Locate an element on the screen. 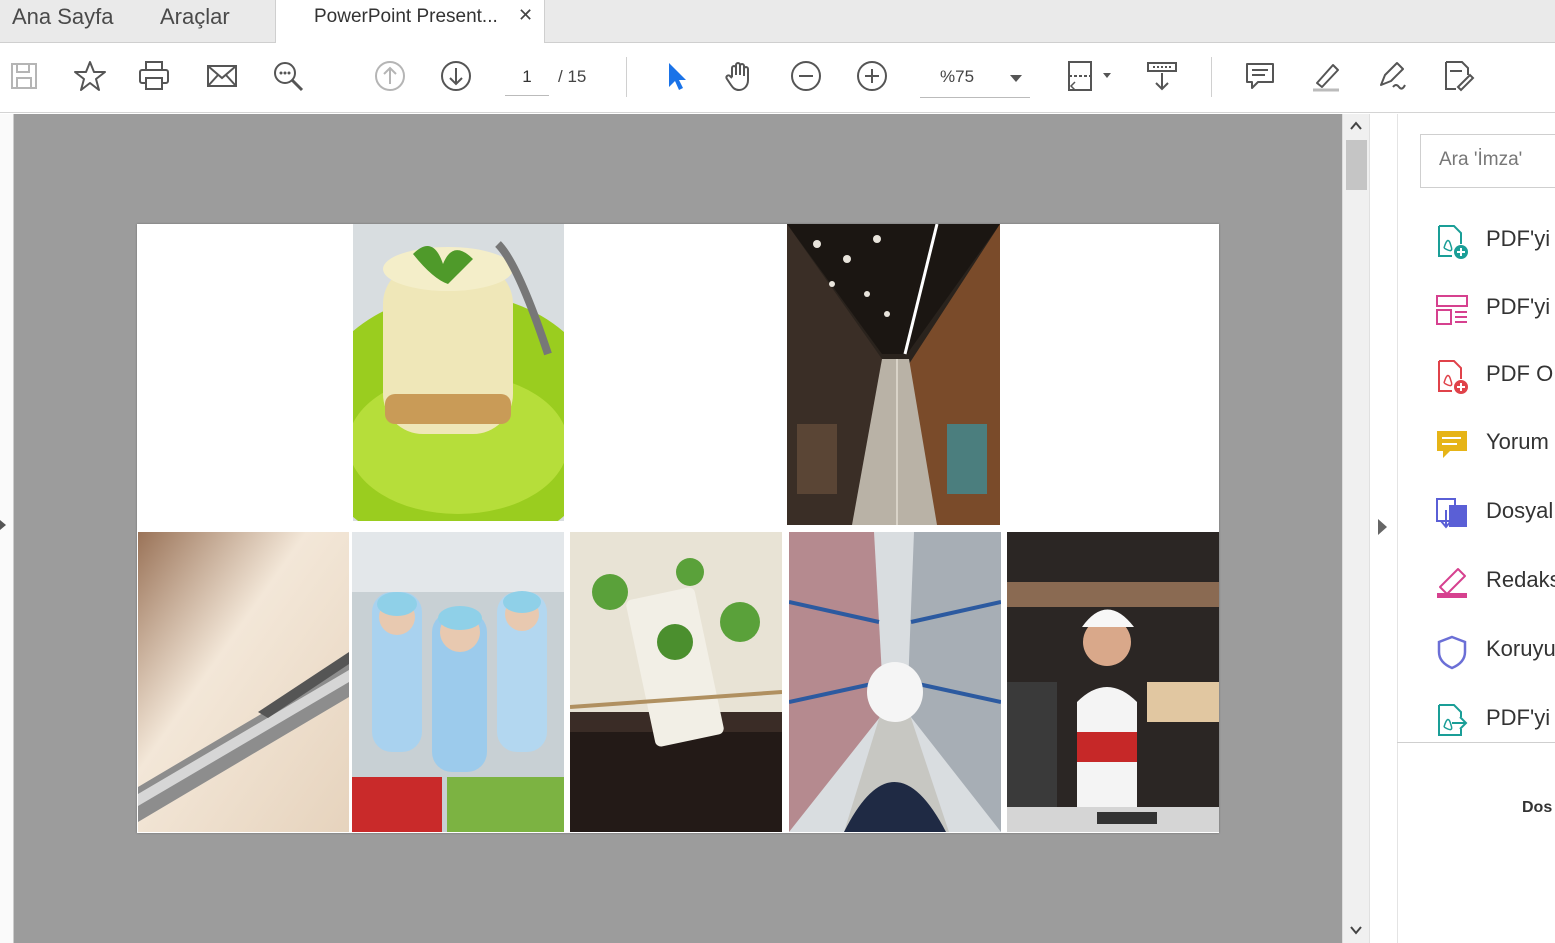 The width and height of the screenshot is (1555, 943). collapse-pane-icon is located at coordinates (1382, 527).